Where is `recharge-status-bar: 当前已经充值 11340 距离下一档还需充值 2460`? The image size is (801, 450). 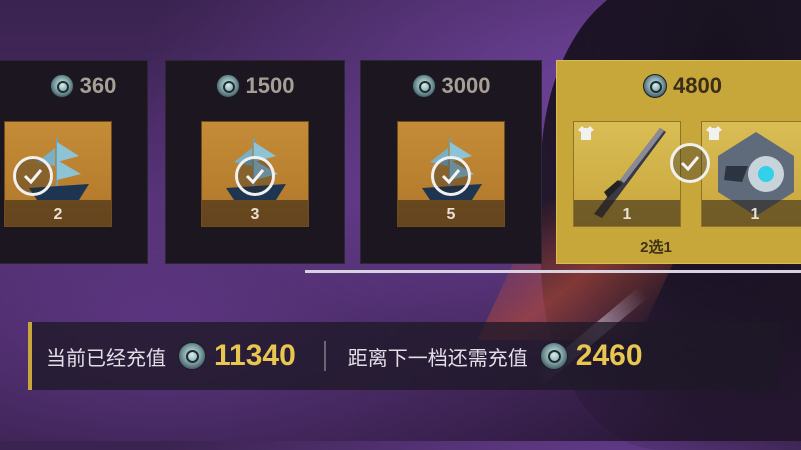
recharge-status-bar: 当前已经充值 11340 距离下一档还需充值 2460 is located at coordinates (404, 356).